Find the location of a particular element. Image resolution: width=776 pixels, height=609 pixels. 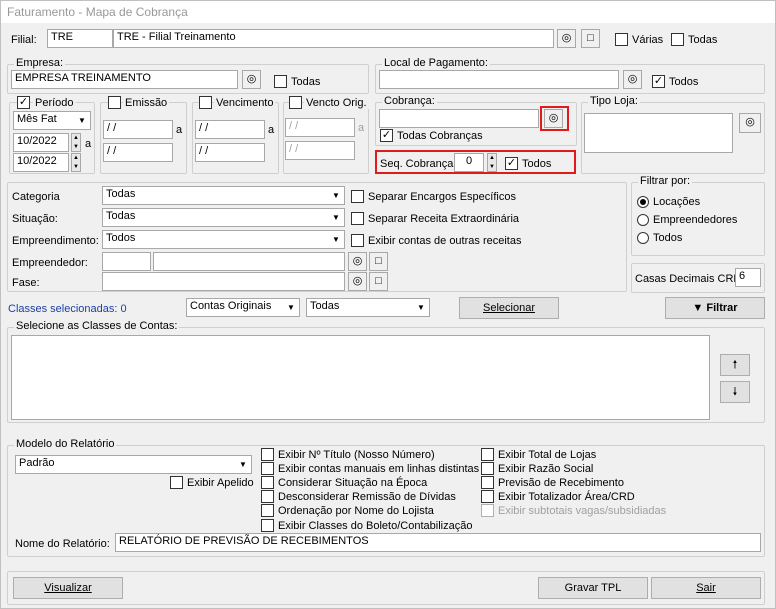

tipo-loja-list is located at coordinates (658, 133).